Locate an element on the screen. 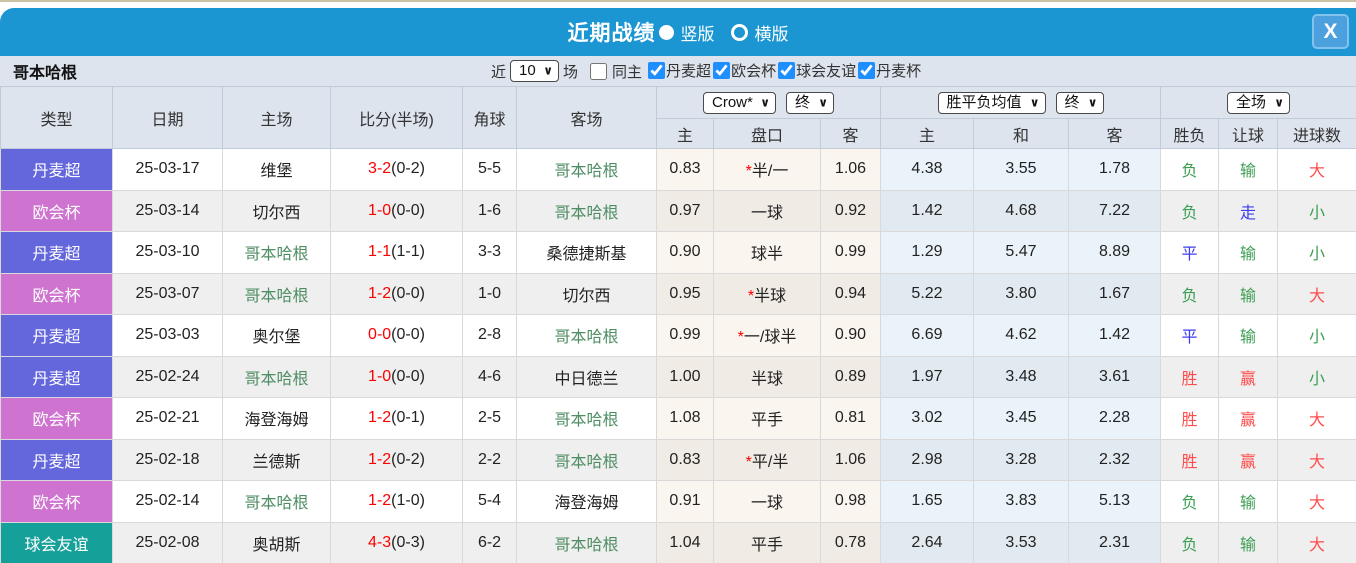 The height and width of the screenshot is (563, 1356). away-team: 桑德捷斯基 is located at coordinates (586, 252).